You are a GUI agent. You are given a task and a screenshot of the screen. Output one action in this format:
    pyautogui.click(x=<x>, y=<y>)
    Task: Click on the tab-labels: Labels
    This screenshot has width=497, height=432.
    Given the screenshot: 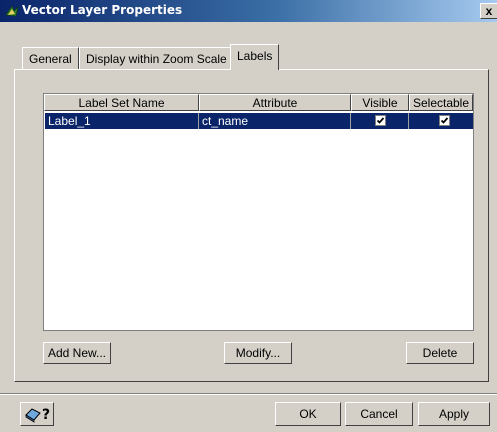 What is the action you would take?
    pyautogui.click(x=255, y=57)
    